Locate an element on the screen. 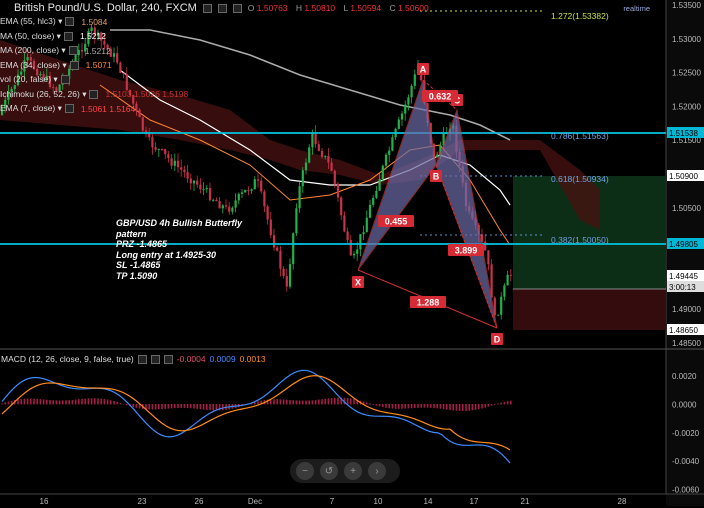 Image resolution: width=704 pixels, height=508 pixels. indicator-legend-row: EMA (7, close) ▾ 1.5061 1.5164 is located at coordinates (67, 108).